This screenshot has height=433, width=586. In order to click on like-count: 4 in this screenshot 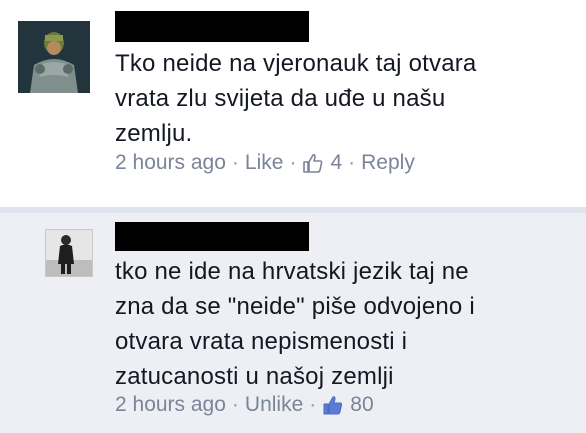, I will do `click(336, 163)`.